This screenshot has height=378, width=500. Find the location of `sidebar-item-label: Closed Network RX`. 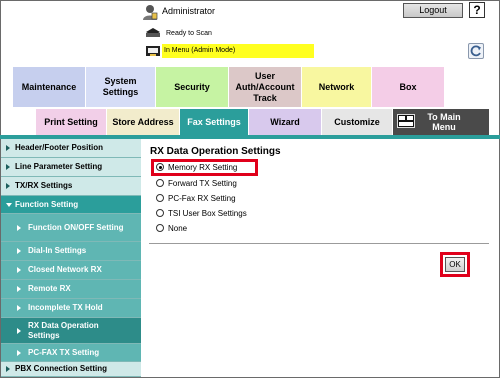

sidebar-item-label: Closed Network RX is located at coordinates (65, 269).